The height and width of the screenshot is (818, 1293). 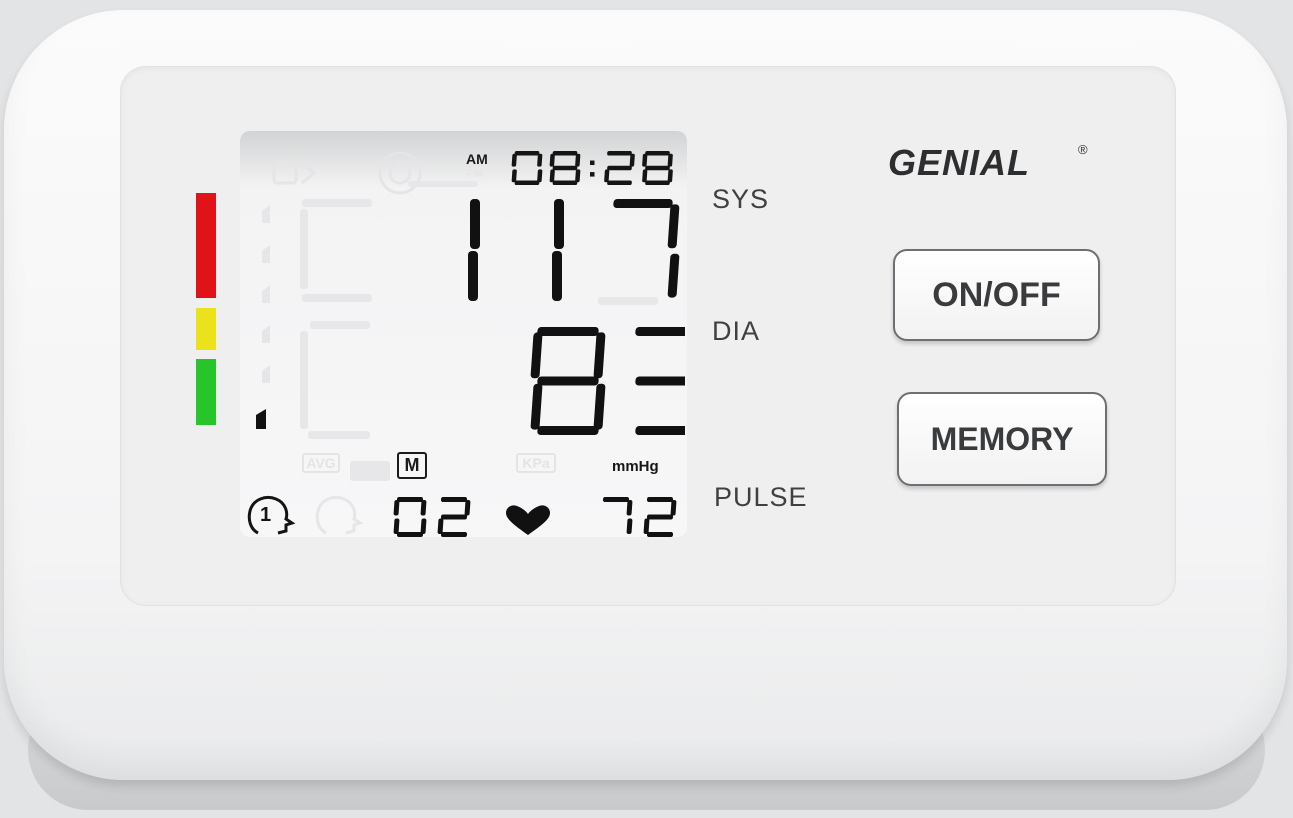 What do you see at coordinates (432, 517) in the screenshot?
I see `memory-number` at bounding box center [432, 517].